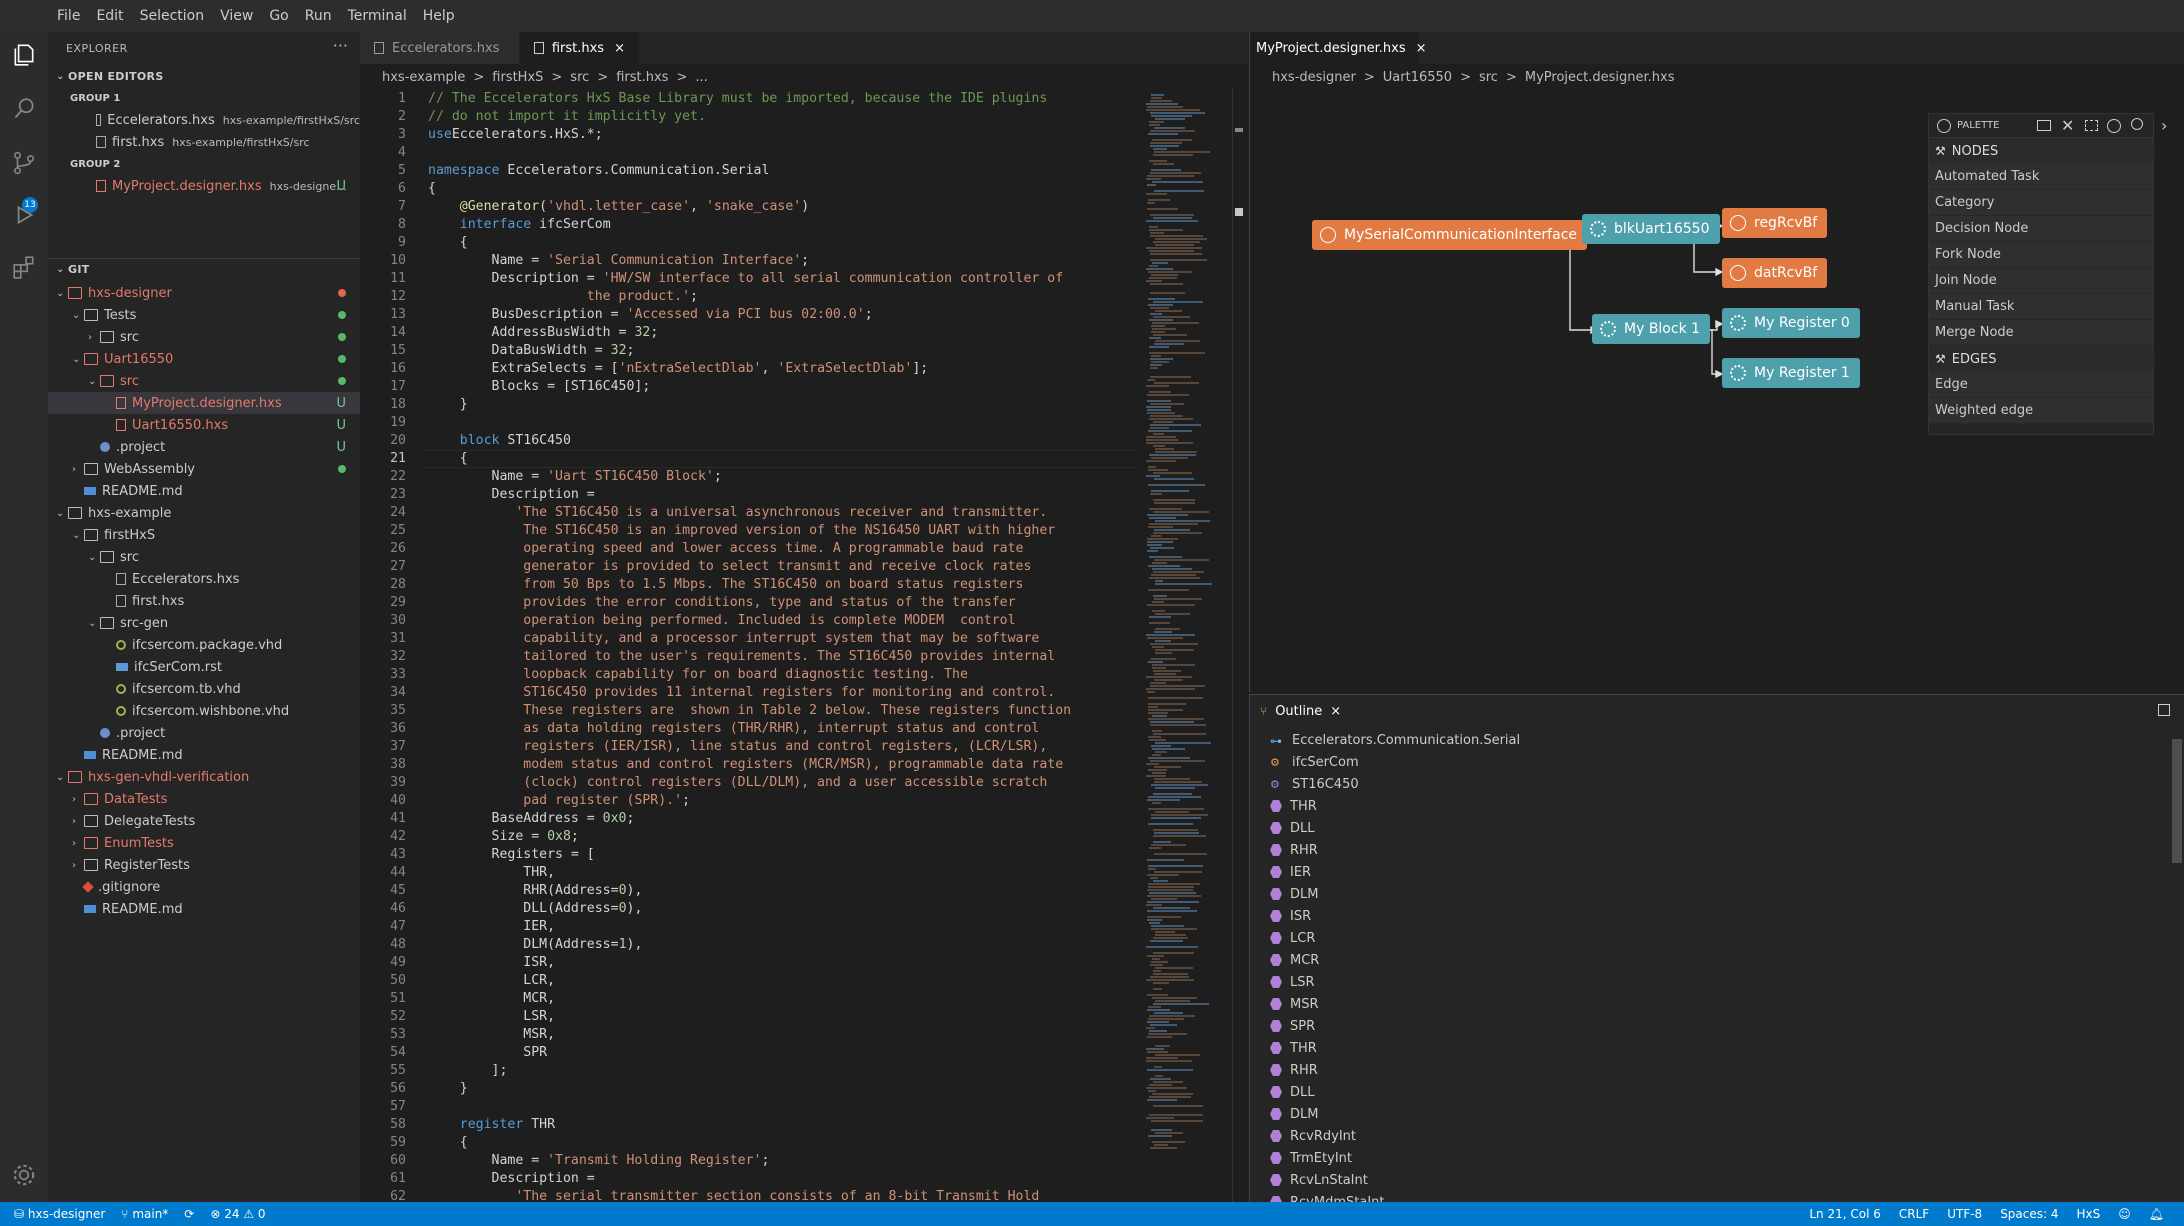 This screenshot has height=1226, width=2184. I want to click on menu-item: File, so click(68, 16).